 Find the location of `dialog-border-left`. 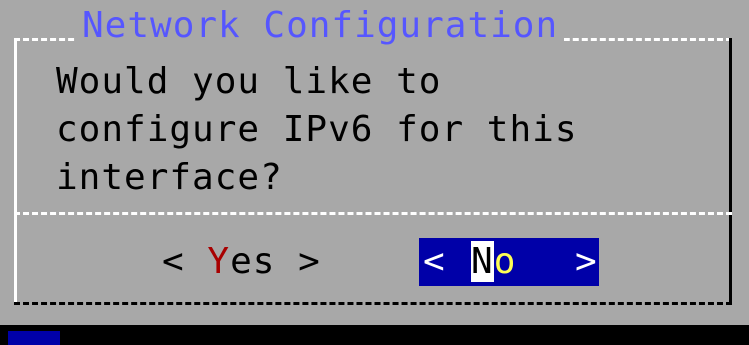

dialog-border-left is located at coordinates (15, 170).